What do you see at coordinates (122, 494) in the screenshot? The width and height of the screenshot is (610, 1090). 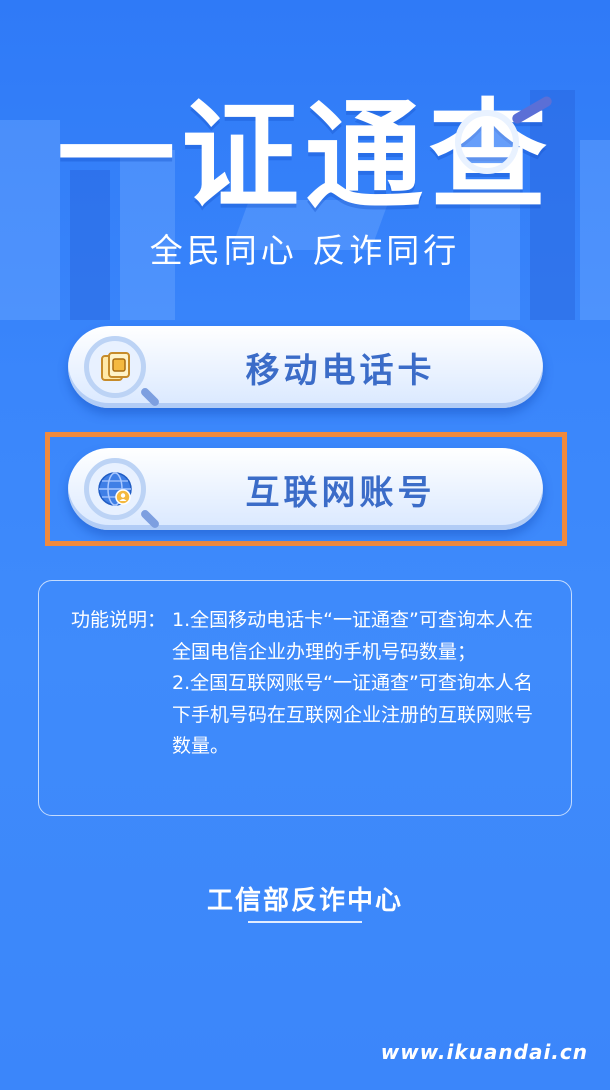 I see `globe-user-icon` at bounding box center [122, 494].